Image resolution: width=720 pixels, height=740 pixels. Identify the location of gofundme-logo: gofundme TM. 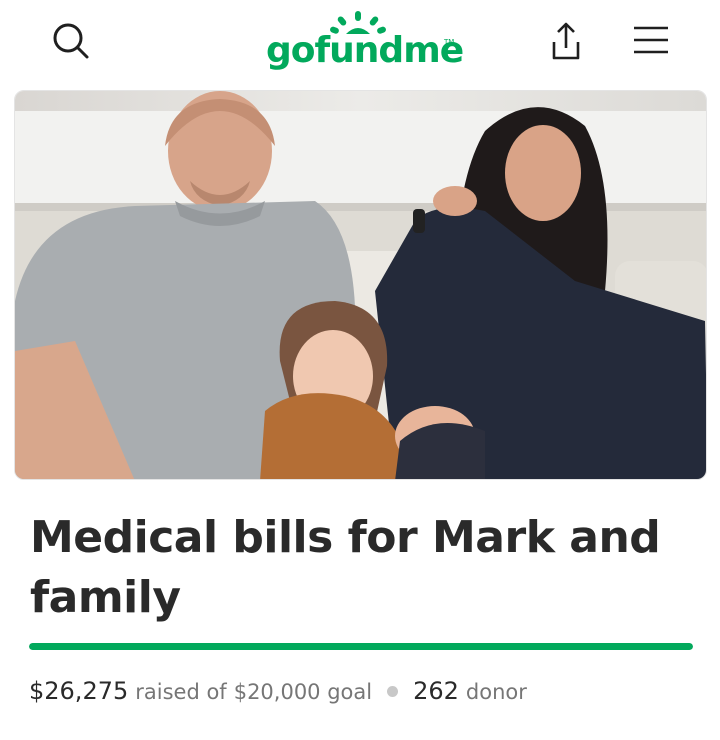
(365, 43).